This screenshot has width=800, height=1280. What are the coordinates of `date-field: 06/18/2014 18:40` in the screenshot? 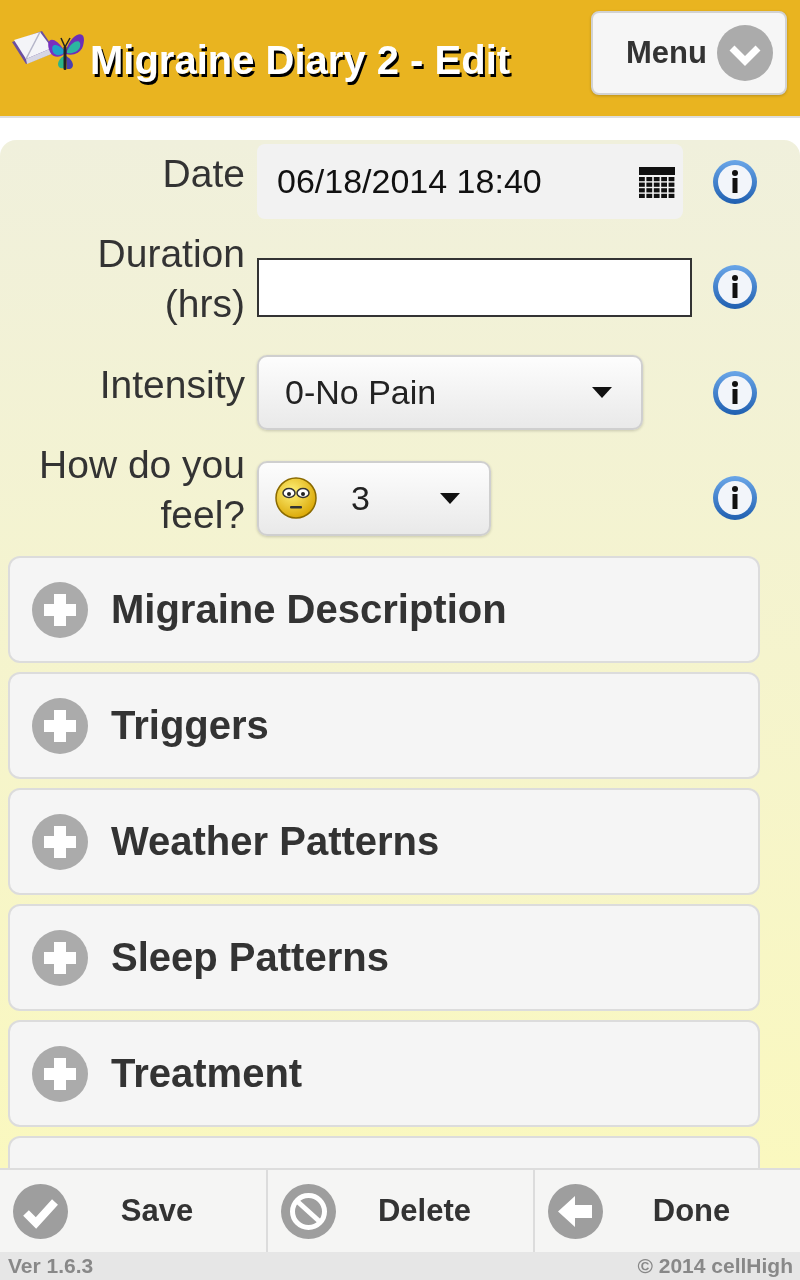 It's located at (470, 181).